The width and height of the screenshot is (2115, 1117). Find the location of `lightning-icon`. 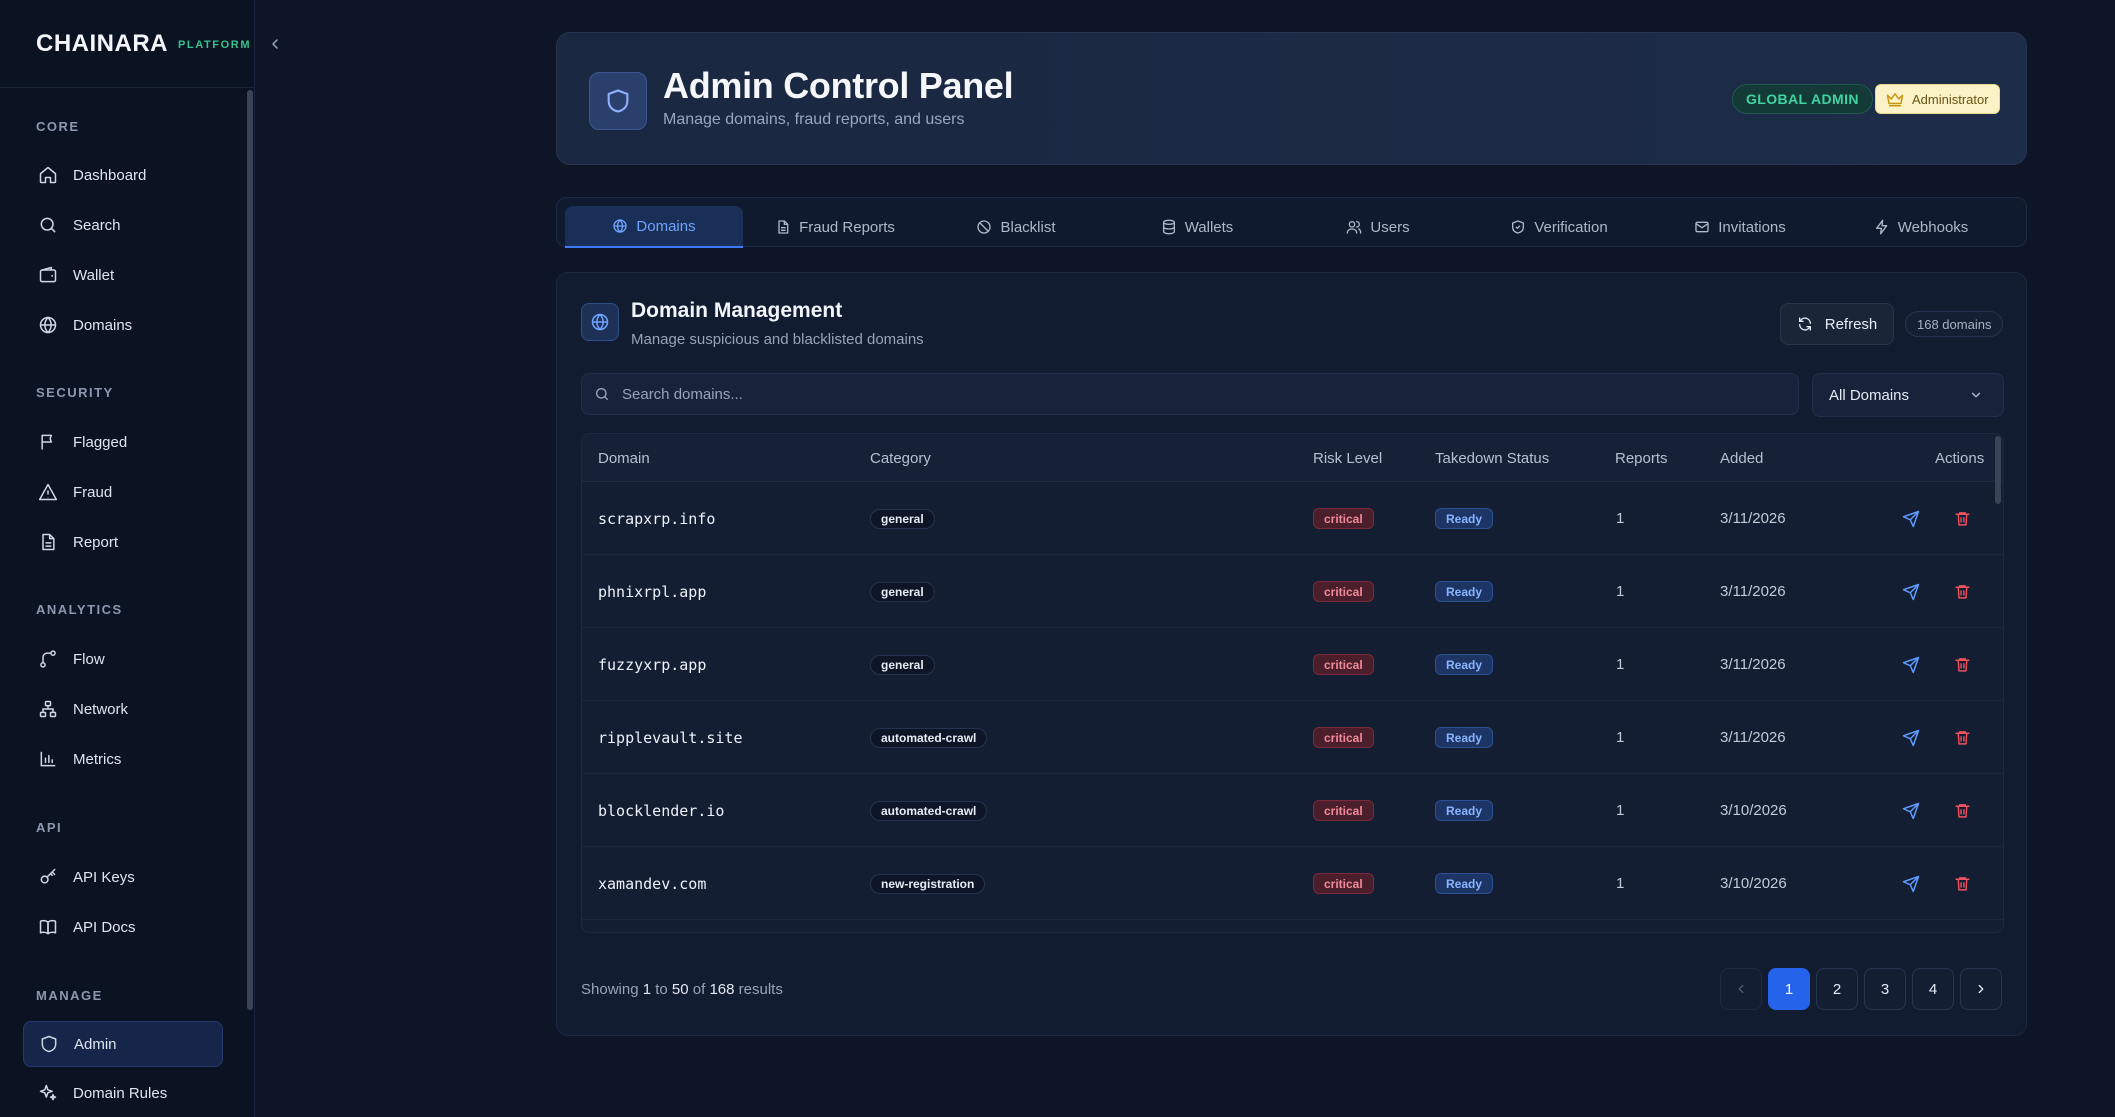

lightning-icon is located at coordinates (1882, 227).